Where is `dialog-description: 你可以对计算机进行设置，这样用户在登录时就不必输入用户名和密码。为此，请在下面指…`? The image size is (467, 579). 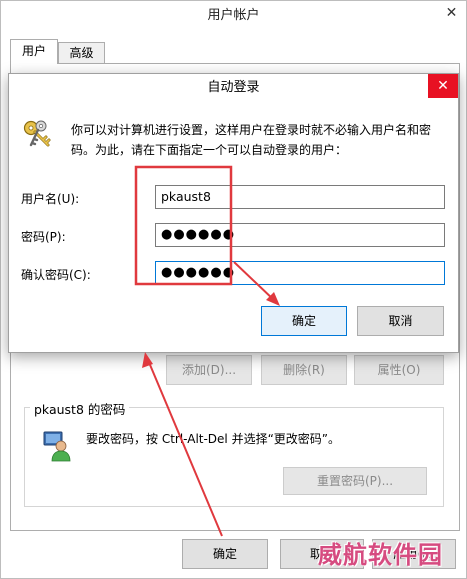
dialog-description: 你可以对计算机进行设置，这样用户在登录时就不必输入用户名和密码。为此，请在下面指… is located at coordinates (251, 140).